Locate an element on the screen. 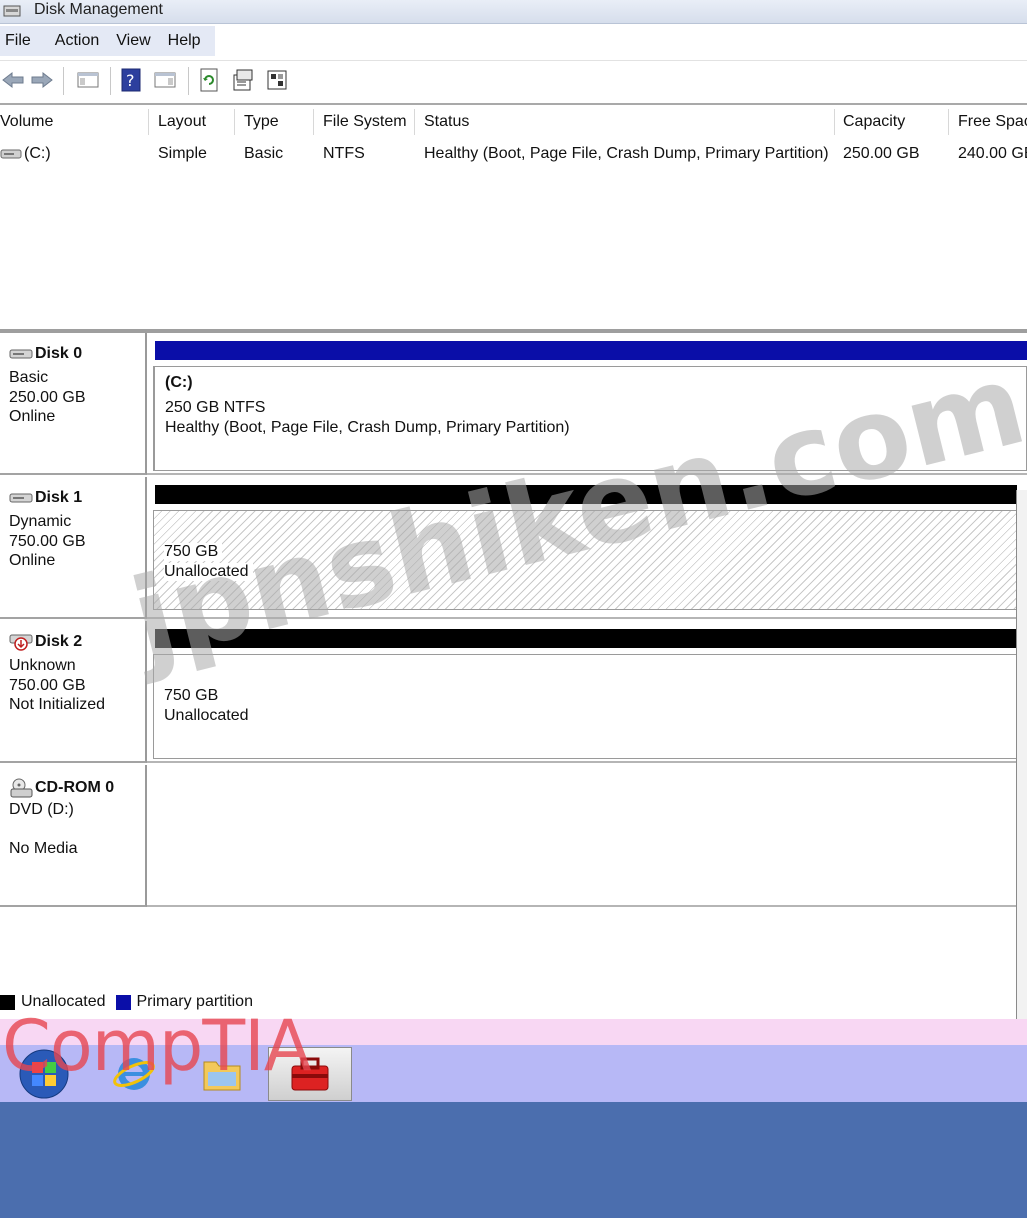 This screenshot has width=1027, height=1218. disk-0-label: Disk 0 Basic 250.00 GB Online is located at coordinates (73, 404).